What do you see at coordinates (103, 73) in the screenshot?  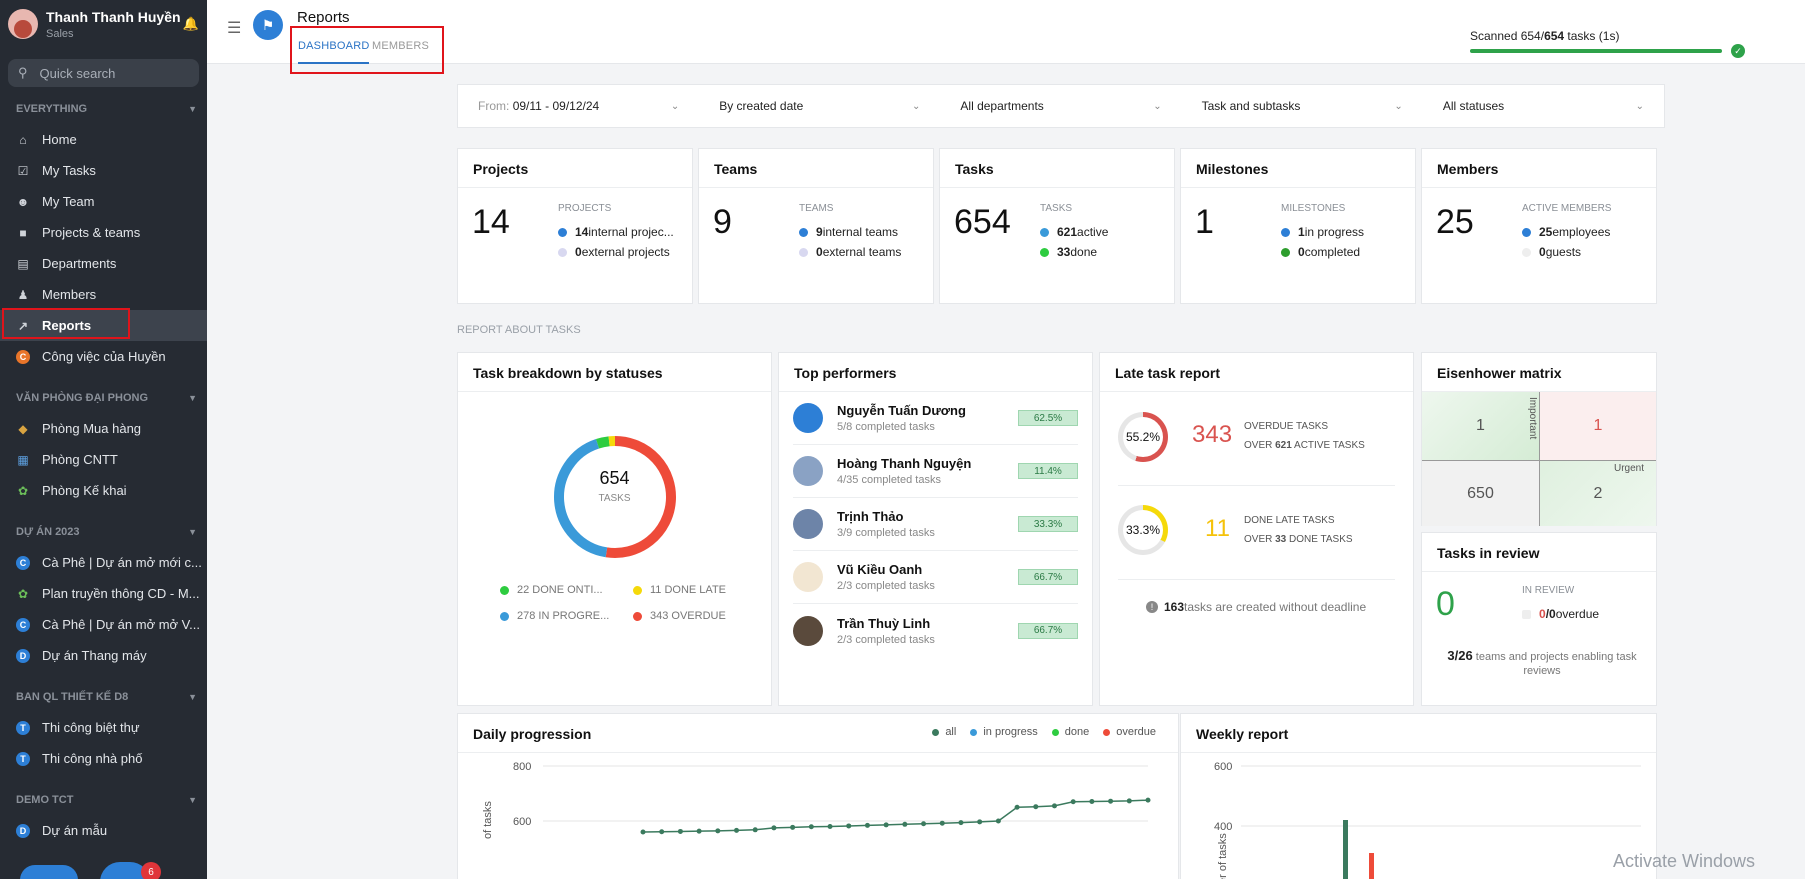 I see `search-input: ⚲ Quick search` at bounding box center [103, 73].